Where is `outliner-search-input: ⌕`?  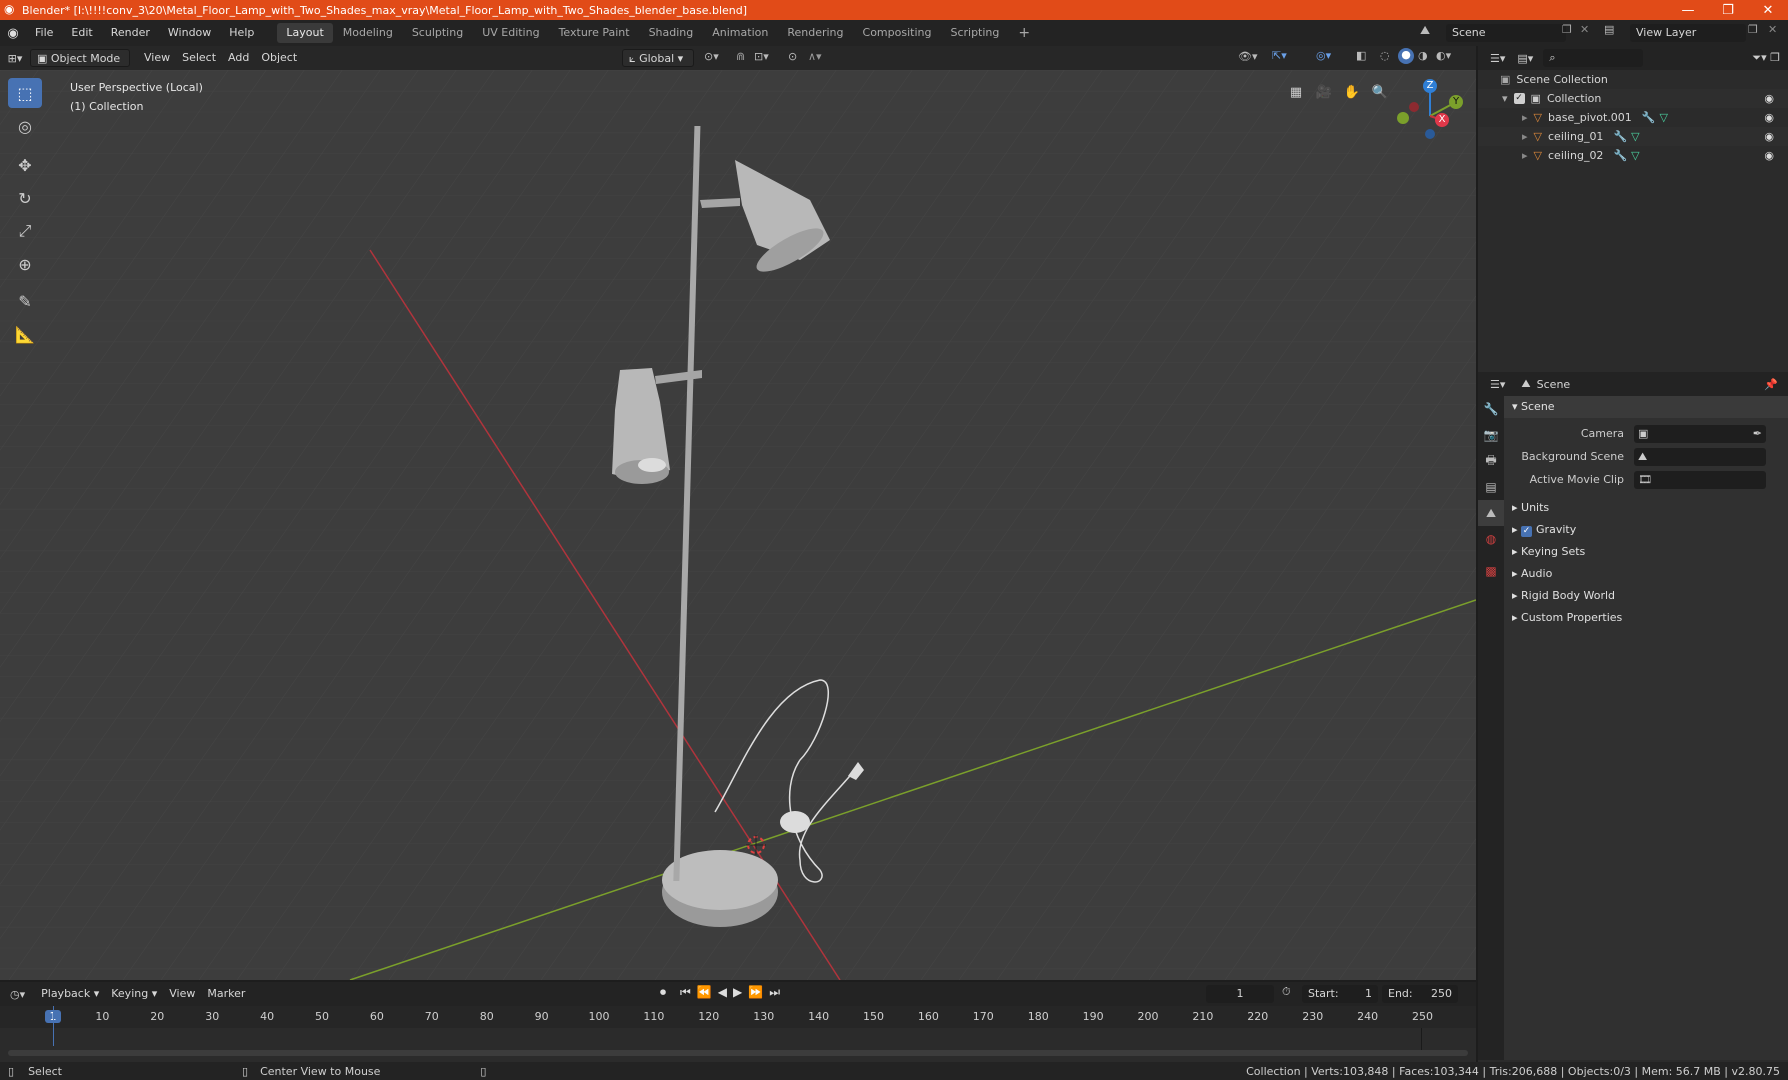 outliner-search-input: ⌕ is located at coordinates (1593, 58).